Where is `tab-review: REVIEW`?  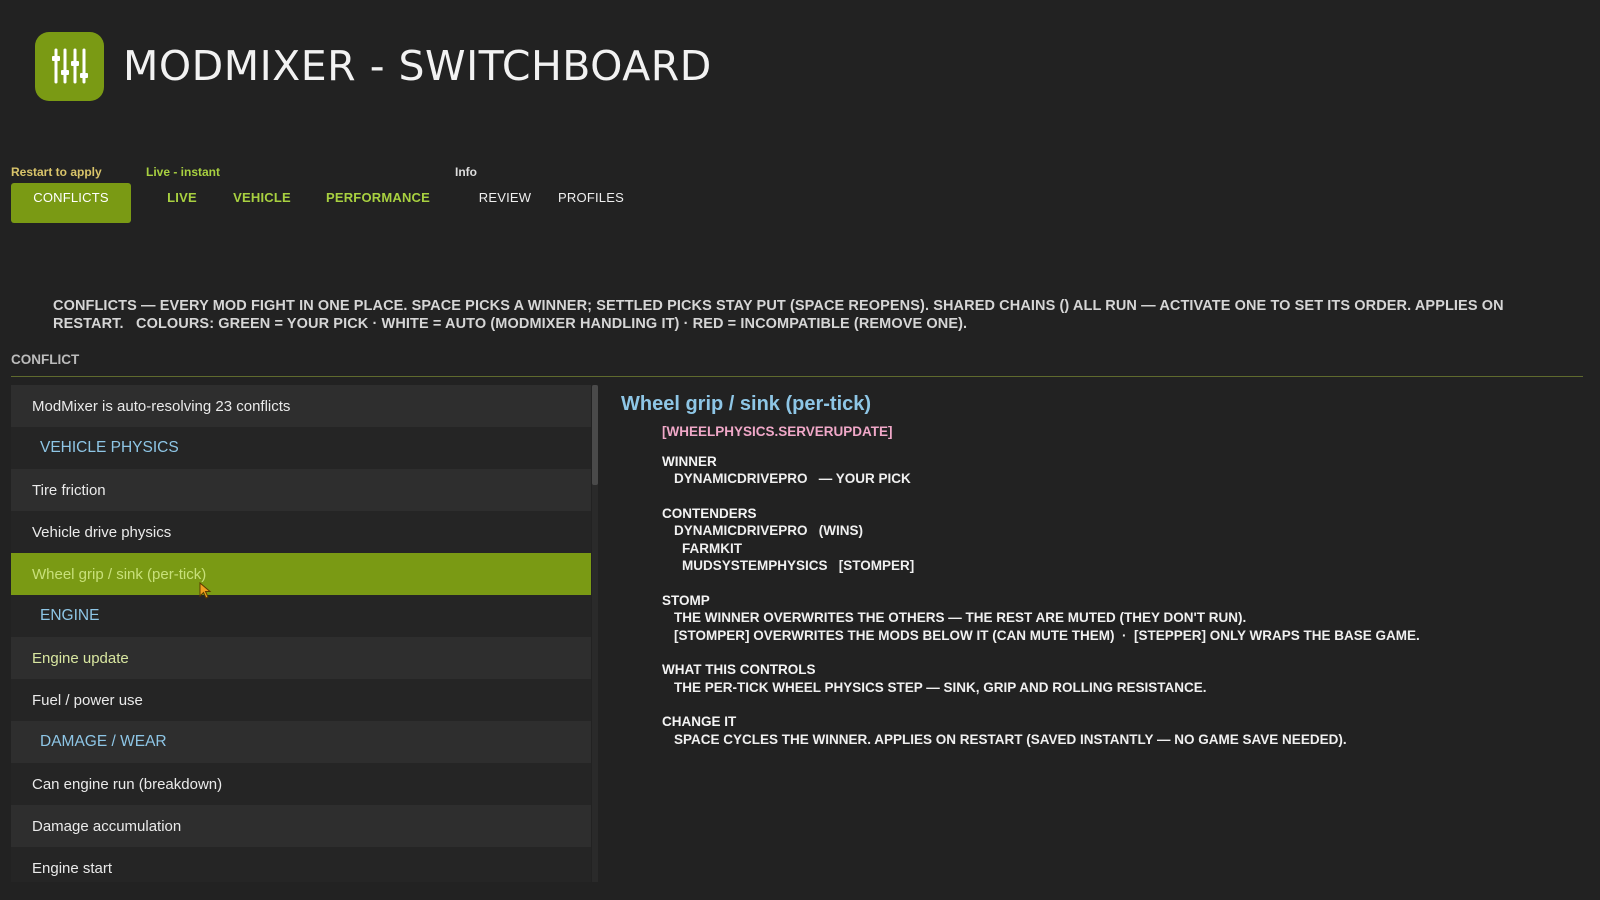 tab-review: REVIEW is located at coordinates (505, 203).